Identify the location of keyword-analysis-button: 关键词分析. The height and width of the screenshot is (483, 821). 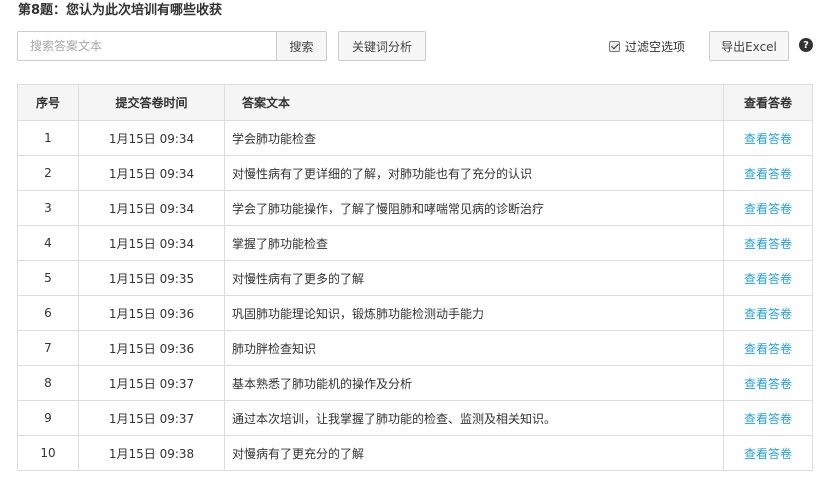
(382, 46).